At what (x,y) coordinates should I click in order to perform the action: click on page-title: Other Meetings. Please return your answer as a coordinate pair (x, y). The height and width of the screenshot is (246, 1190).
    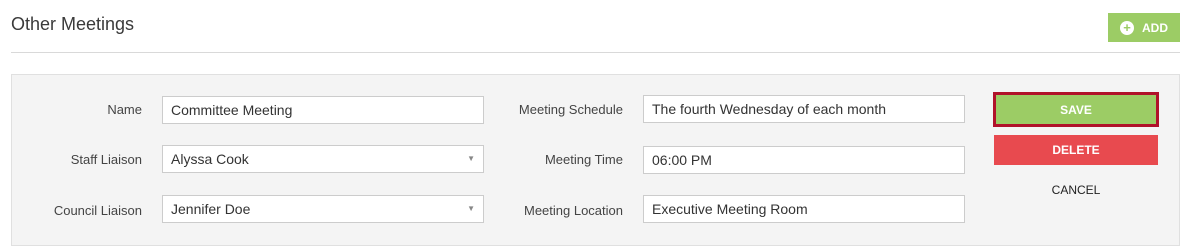
    Looking at the image, I should click on (73, 24).